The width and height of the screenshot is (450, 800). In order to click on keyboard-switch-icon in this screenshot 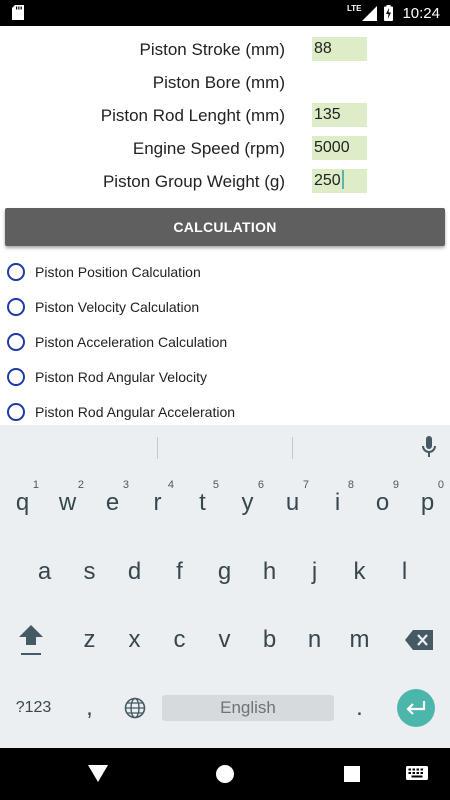, I will do `click(417, 774)`.